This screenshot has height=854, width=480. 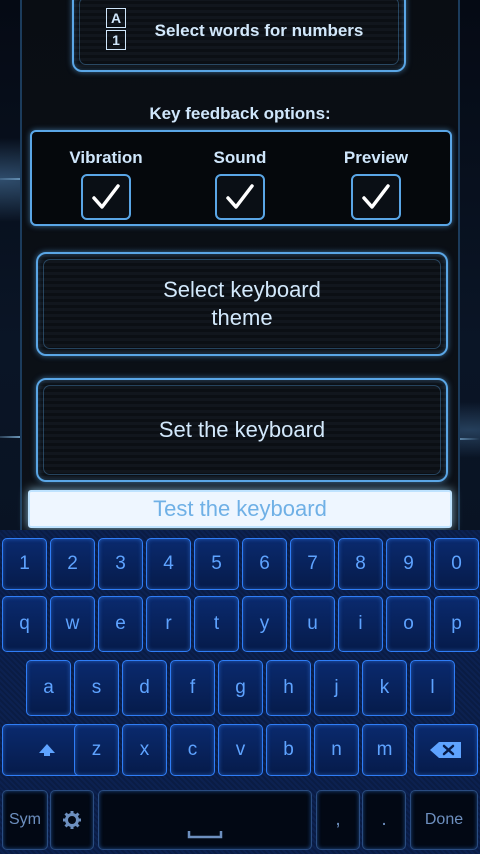 I want to click on done-key: Done, so click(x=444, y=820).